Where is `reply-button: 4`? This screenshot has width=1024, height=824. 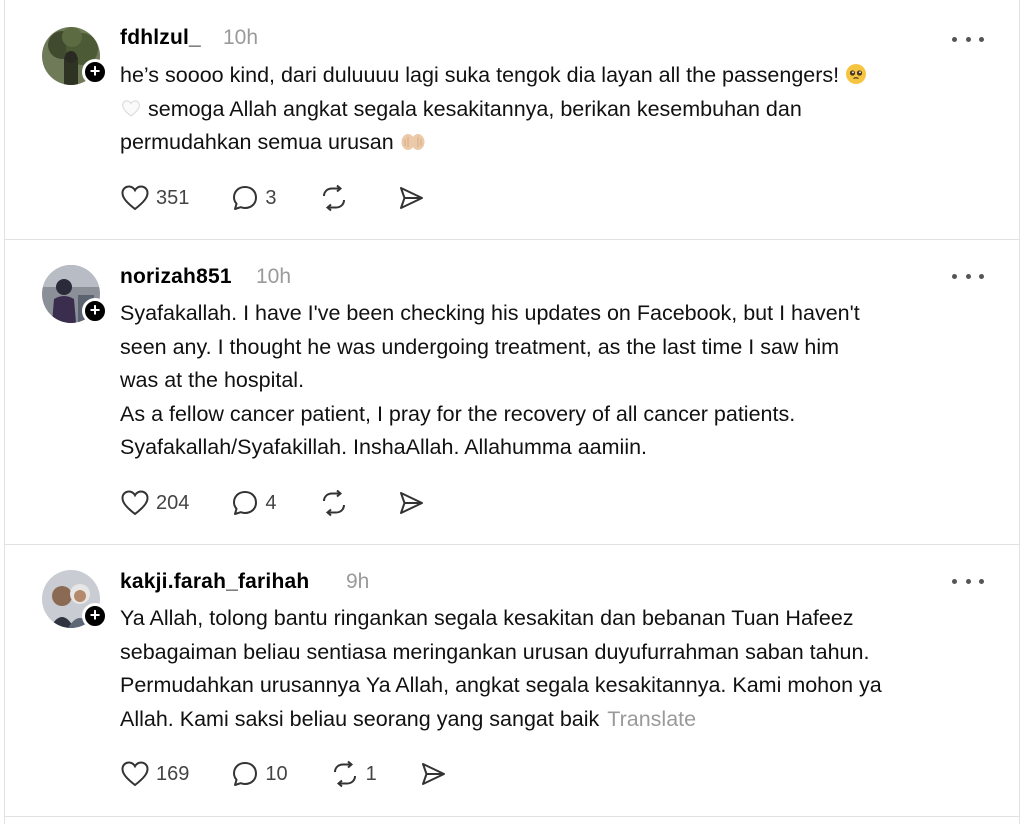
reply-button: 4 is located at coordinates (254, 503).